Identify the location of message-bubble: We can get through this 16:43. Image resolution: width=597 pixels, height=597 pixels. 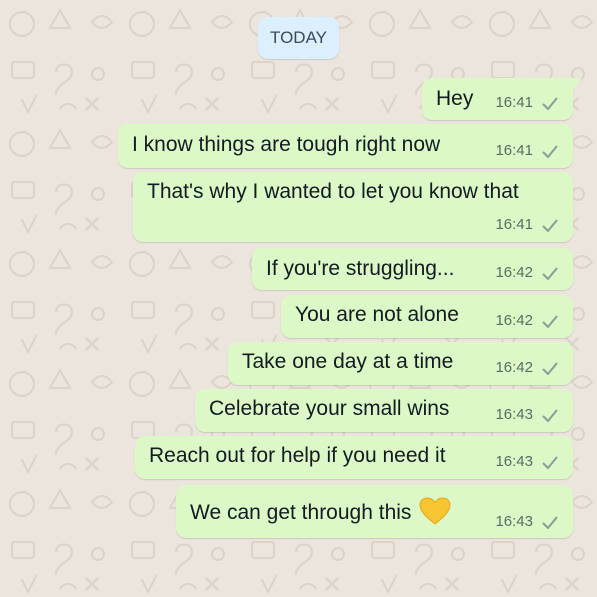
(374, 511).